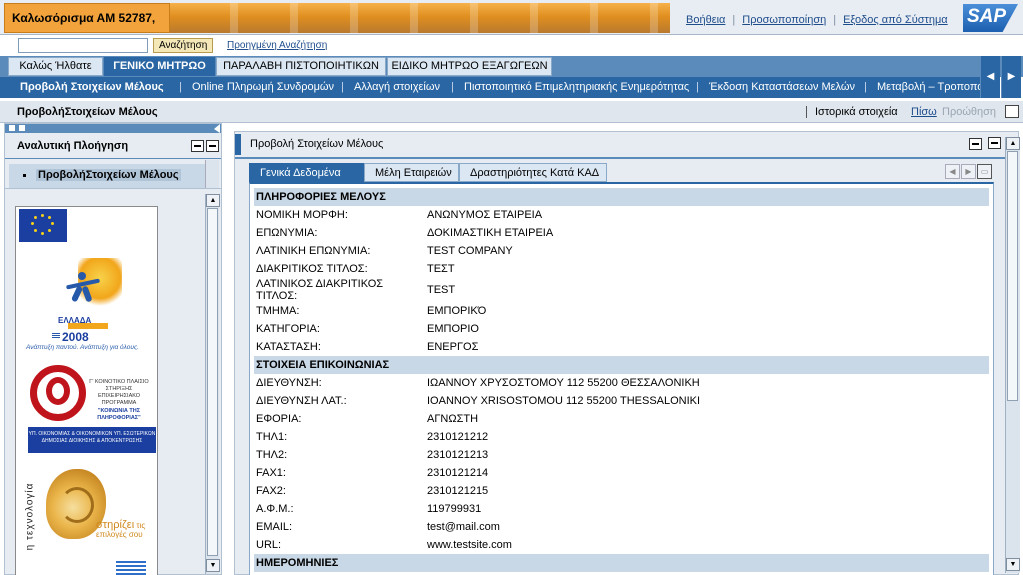 This screenshot has height=575, width=1023. Describe the element at coordinates (990, 18) in the screenshot. I see `sap-logo: SAP` at that location.